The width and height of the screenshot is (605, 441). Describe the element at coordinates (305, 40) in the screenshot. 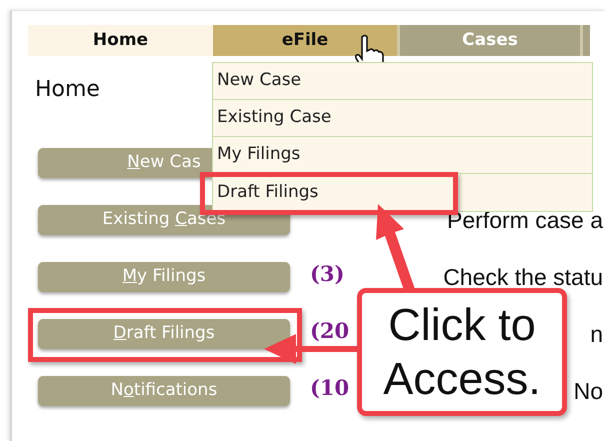

I see `nav-tab: eFile` at that location.